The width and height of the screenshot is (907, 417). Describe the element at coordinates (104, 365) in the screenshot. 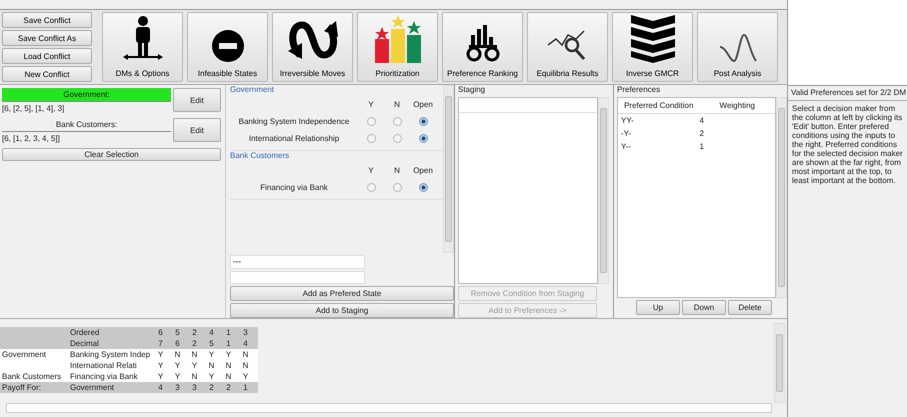

I see `table-cell-text: International Relati` at that location.